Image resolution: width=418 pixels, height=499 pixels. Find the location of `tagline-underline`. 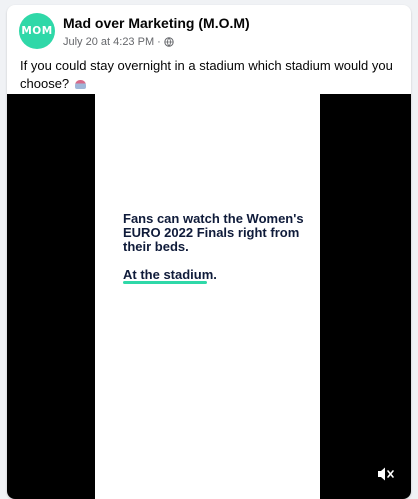

tagline-underline is located at coordinates (165, 282).